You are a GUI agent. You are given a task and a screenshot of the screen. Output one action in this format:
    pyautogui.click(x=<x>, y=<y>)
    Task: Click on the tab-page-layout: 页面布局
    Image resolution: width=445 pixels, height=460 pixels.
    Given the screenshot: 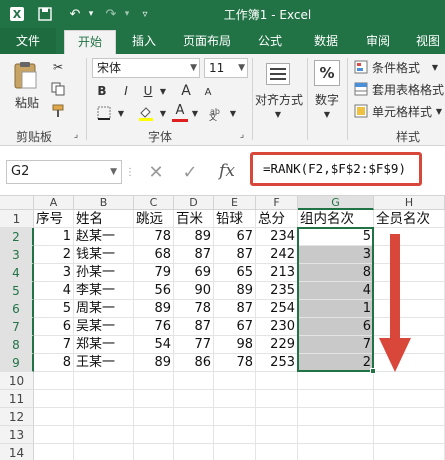 What is the action you would take?
    pyautogui.click(x=207, y=42)
    